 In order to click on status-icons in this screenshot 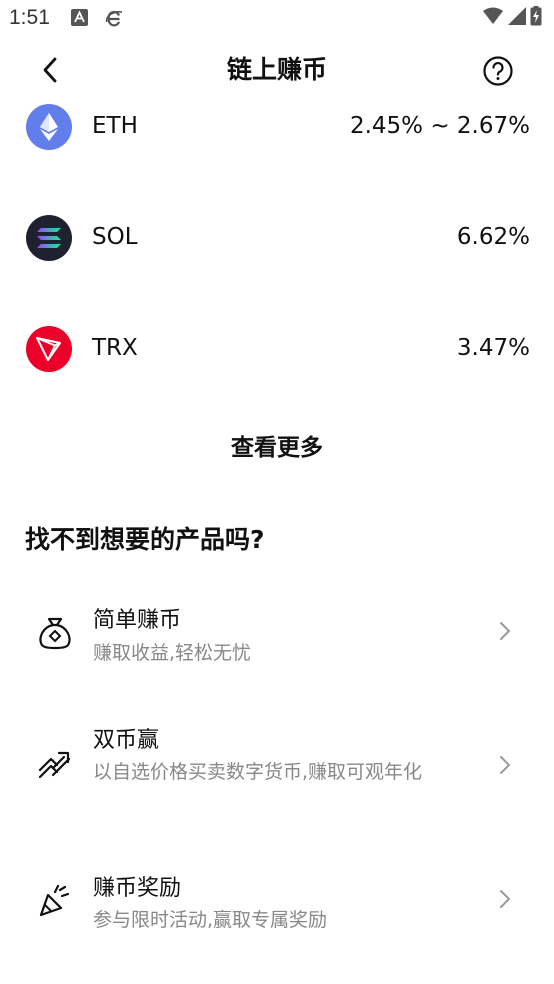, I will do `click(512, 16)`.